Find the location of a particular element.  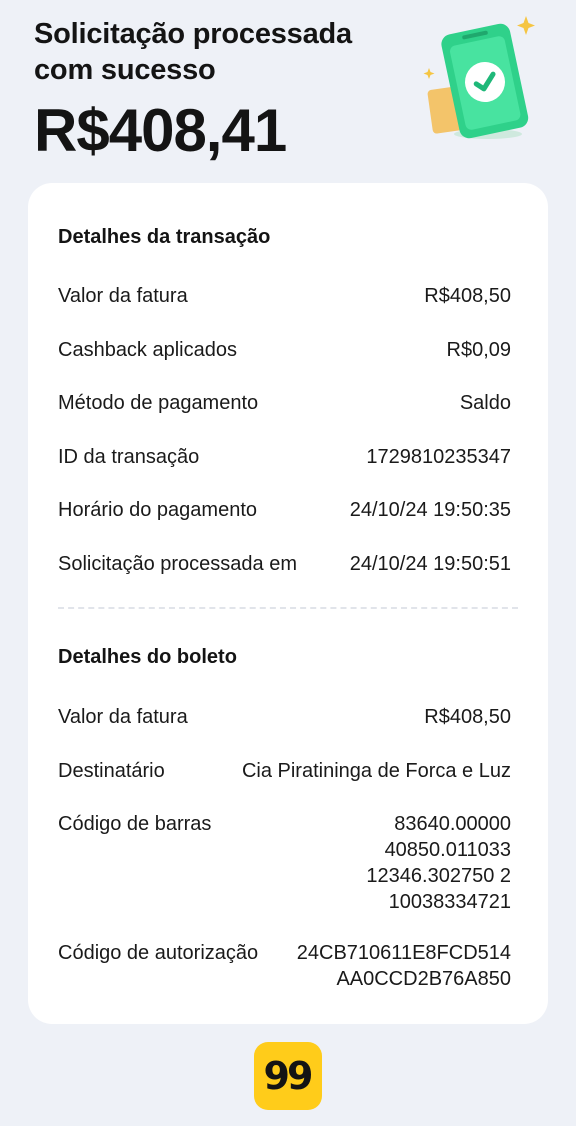

boleto-row-invoice: Valor da fatura R$408,50 is located at coordinates (284, 717).